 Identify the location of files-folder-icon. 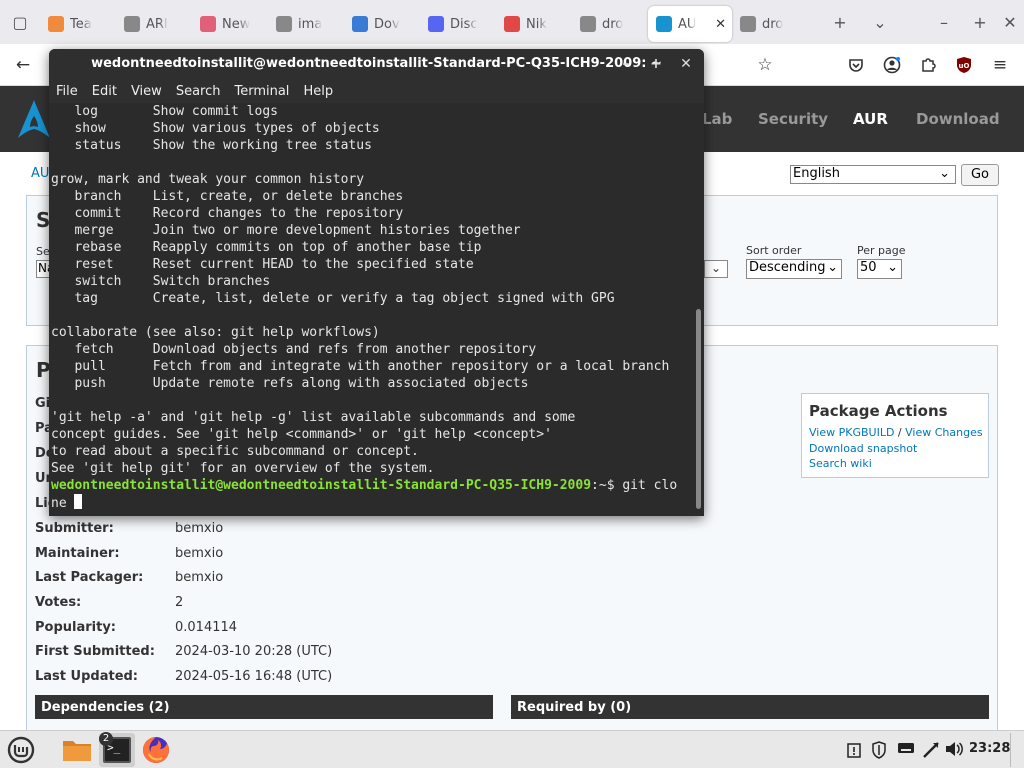
(77, 750).